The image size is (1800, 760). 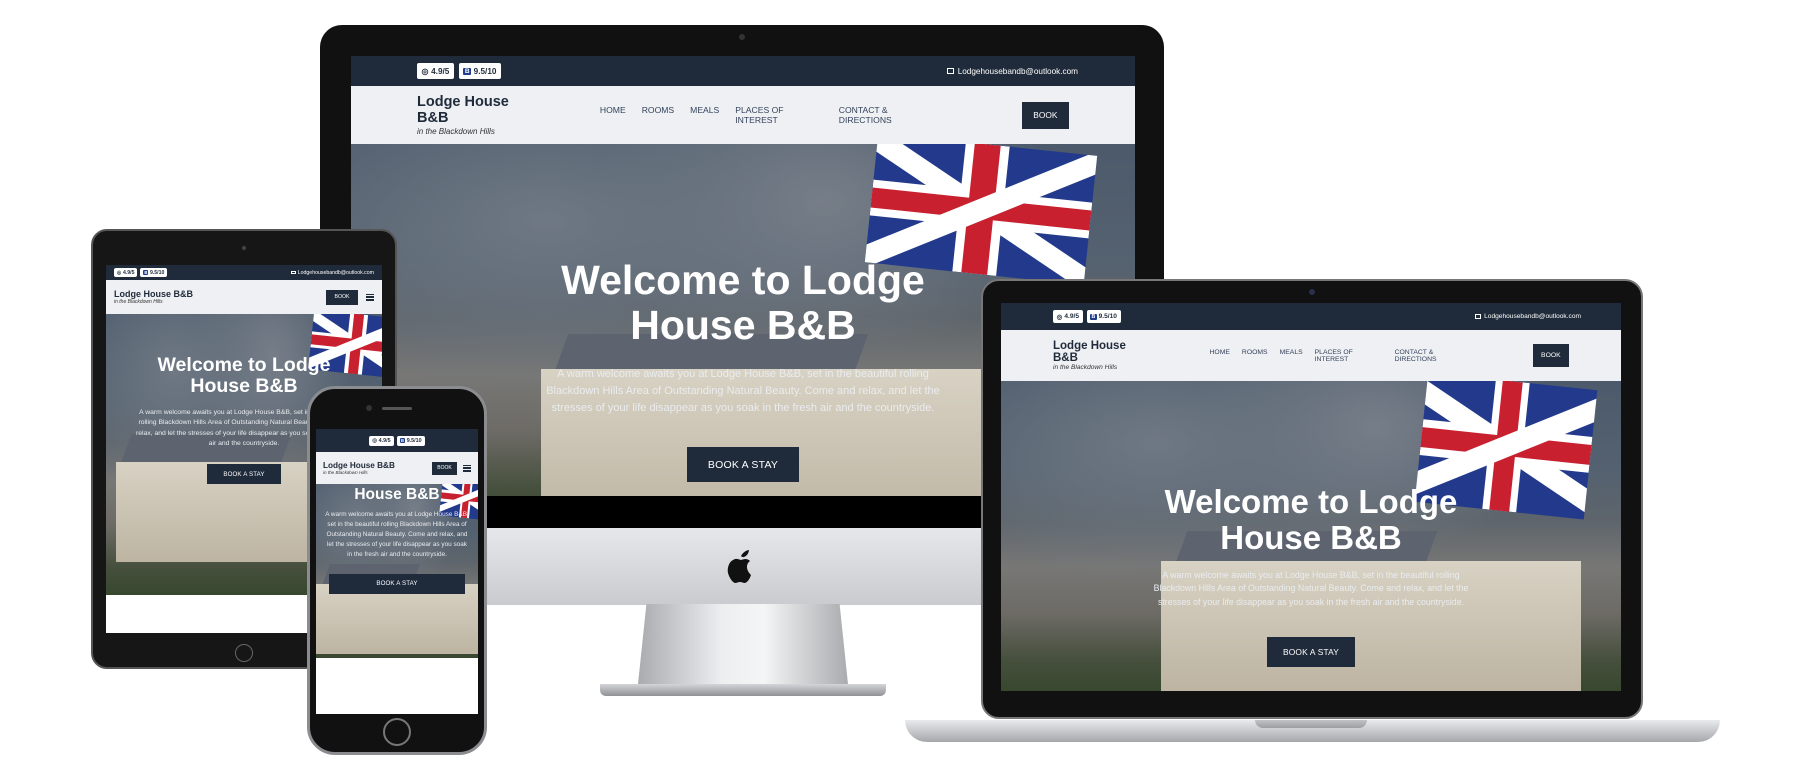 I want to click on ipad-home-button, so click(x=244, y=653).